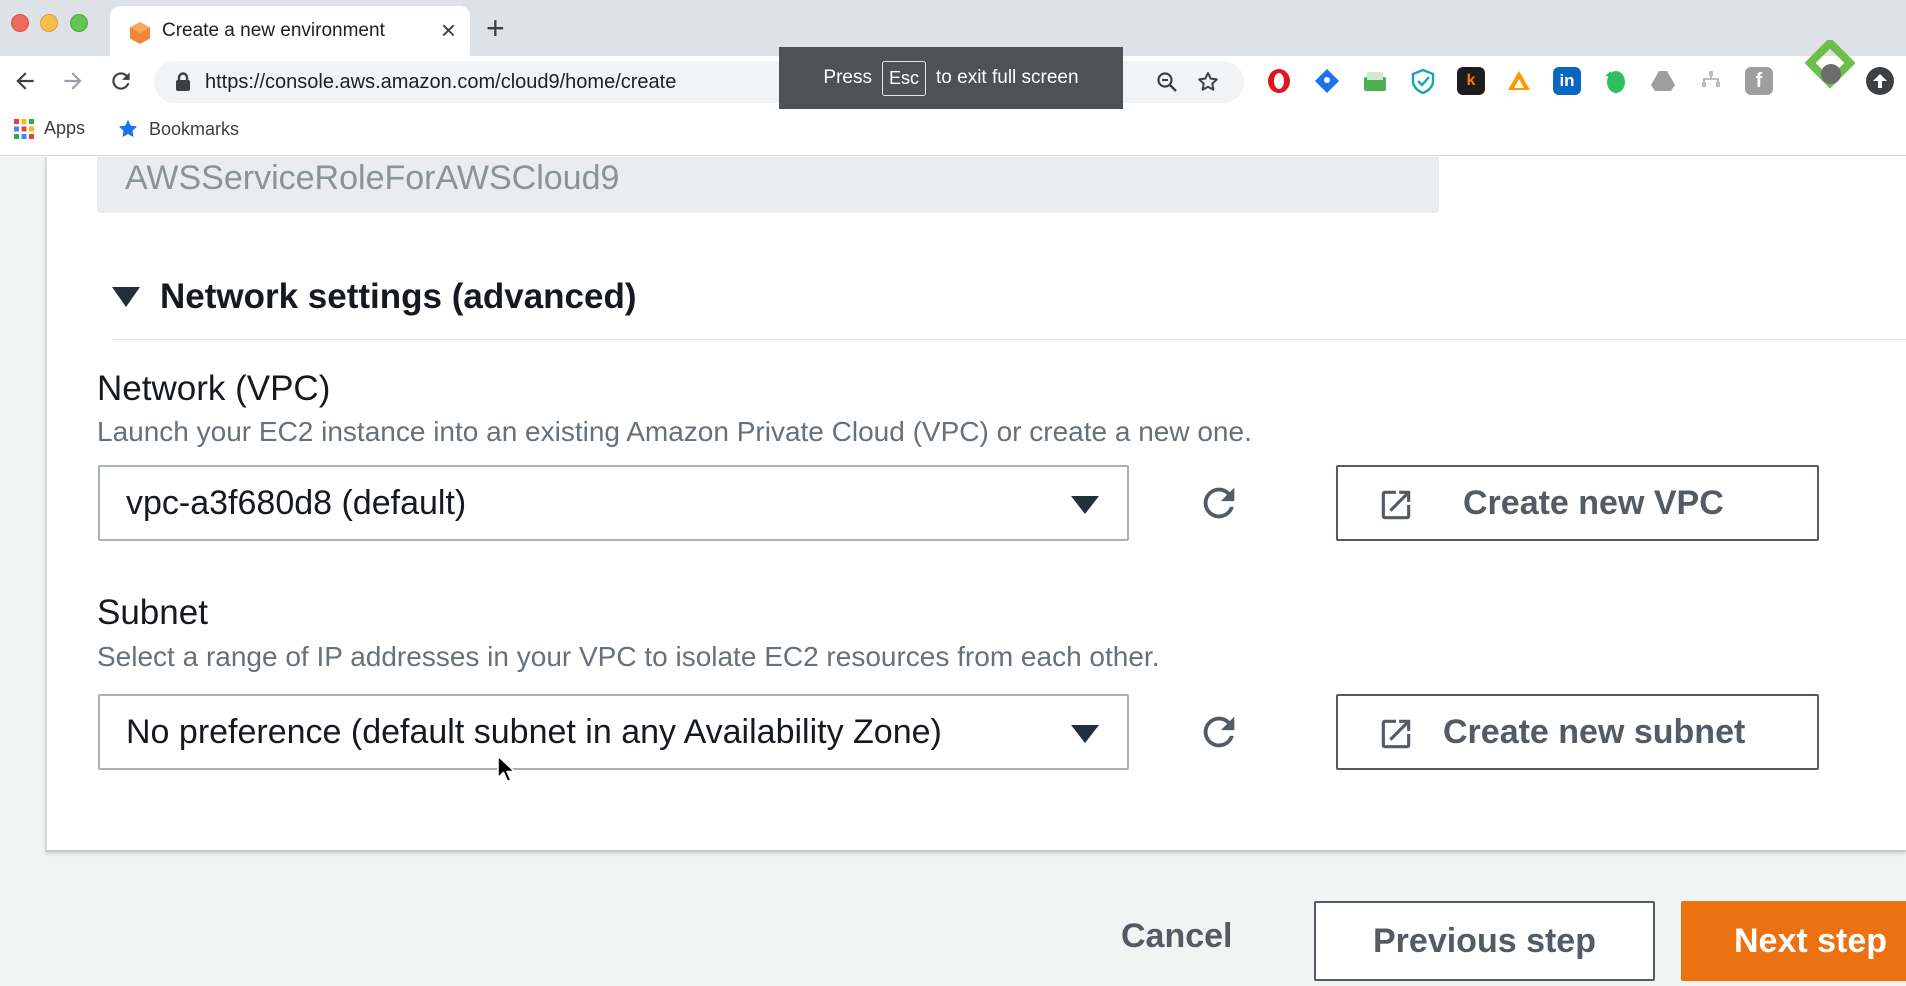  Describe the element at coordinates (1471, 81) in the screenshot. I see `k-icon: k` at that location.